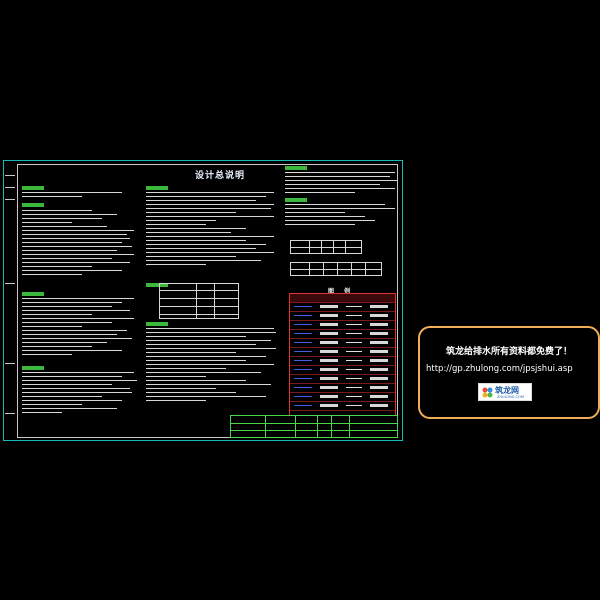 The image size is (600, 600). What do you see at coordinates (505, 392) in the screenshot?
I see `zhulong-logo: 筑龙网 ZHULONG.COM` at bounding box center [505, 392].